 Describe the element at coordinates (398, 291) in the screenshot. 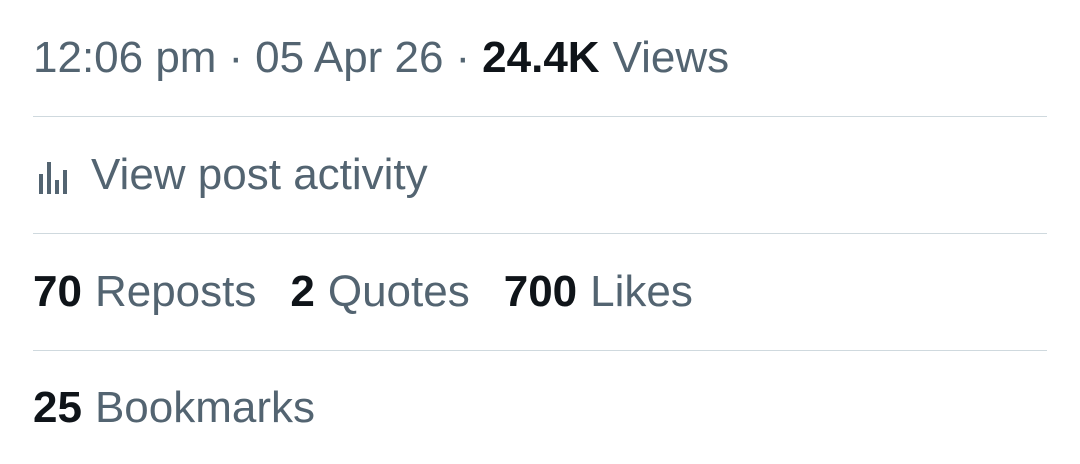

I see `quotes-label: Quotes` at that location.